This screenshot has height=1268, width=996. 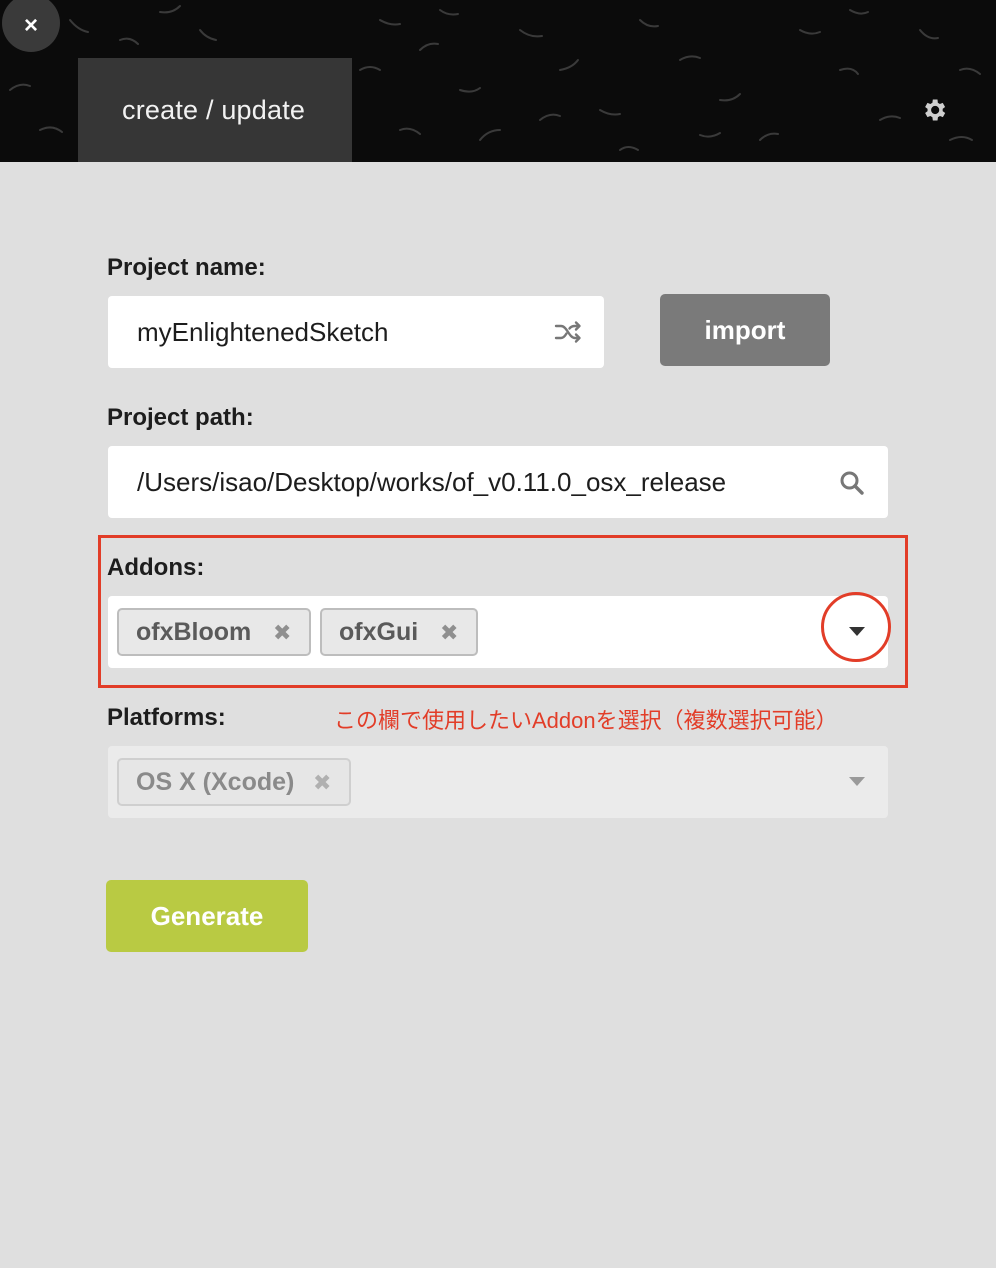 I want to click on platforms-label: Platforms:, so click(x=166, y=717).